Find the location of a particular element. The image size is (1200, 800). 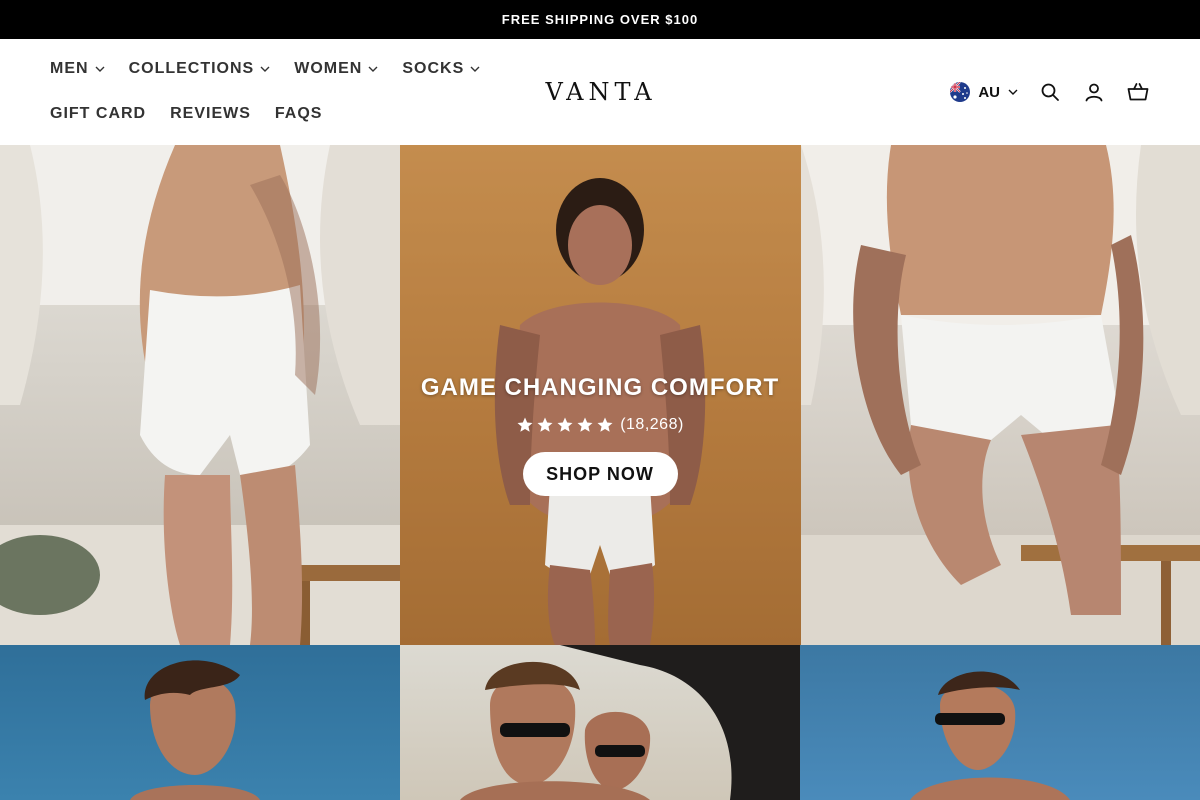

locale-code: AU is located at coordinates (989, 92).